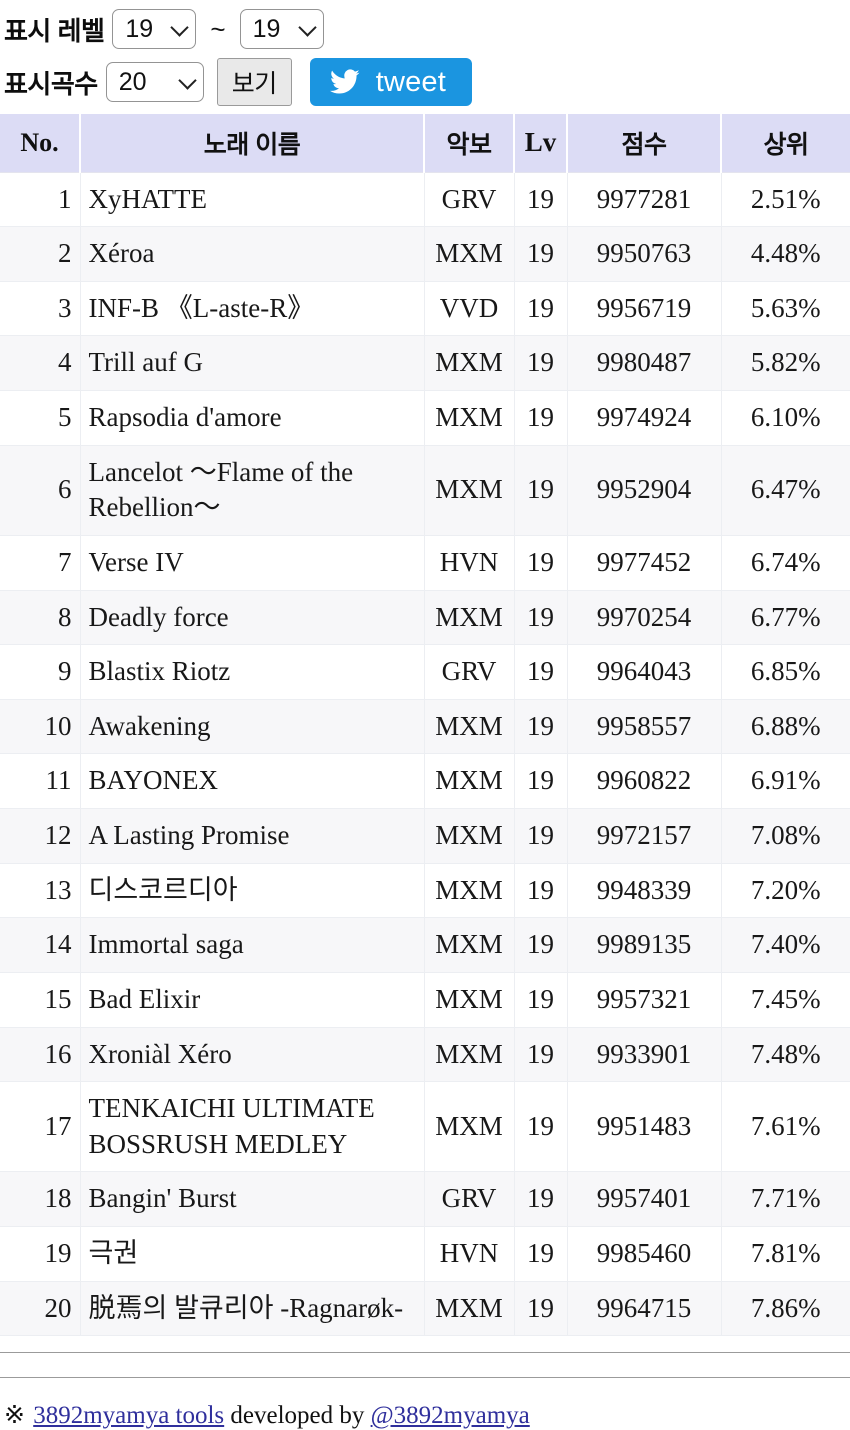  What do you see at coordinates (154, 82) in the screenshot?
I see `song-count-select: 20` at bounding box center [154, 82].